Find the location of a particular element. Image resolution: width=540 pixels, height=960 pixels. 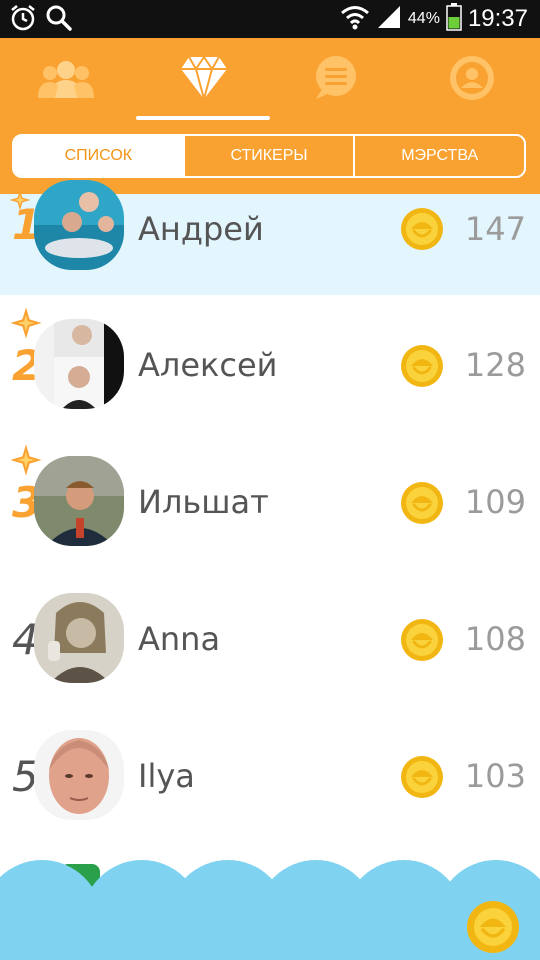

list-item: 3 Ильшат 109 is located at coordinates (270, 500).